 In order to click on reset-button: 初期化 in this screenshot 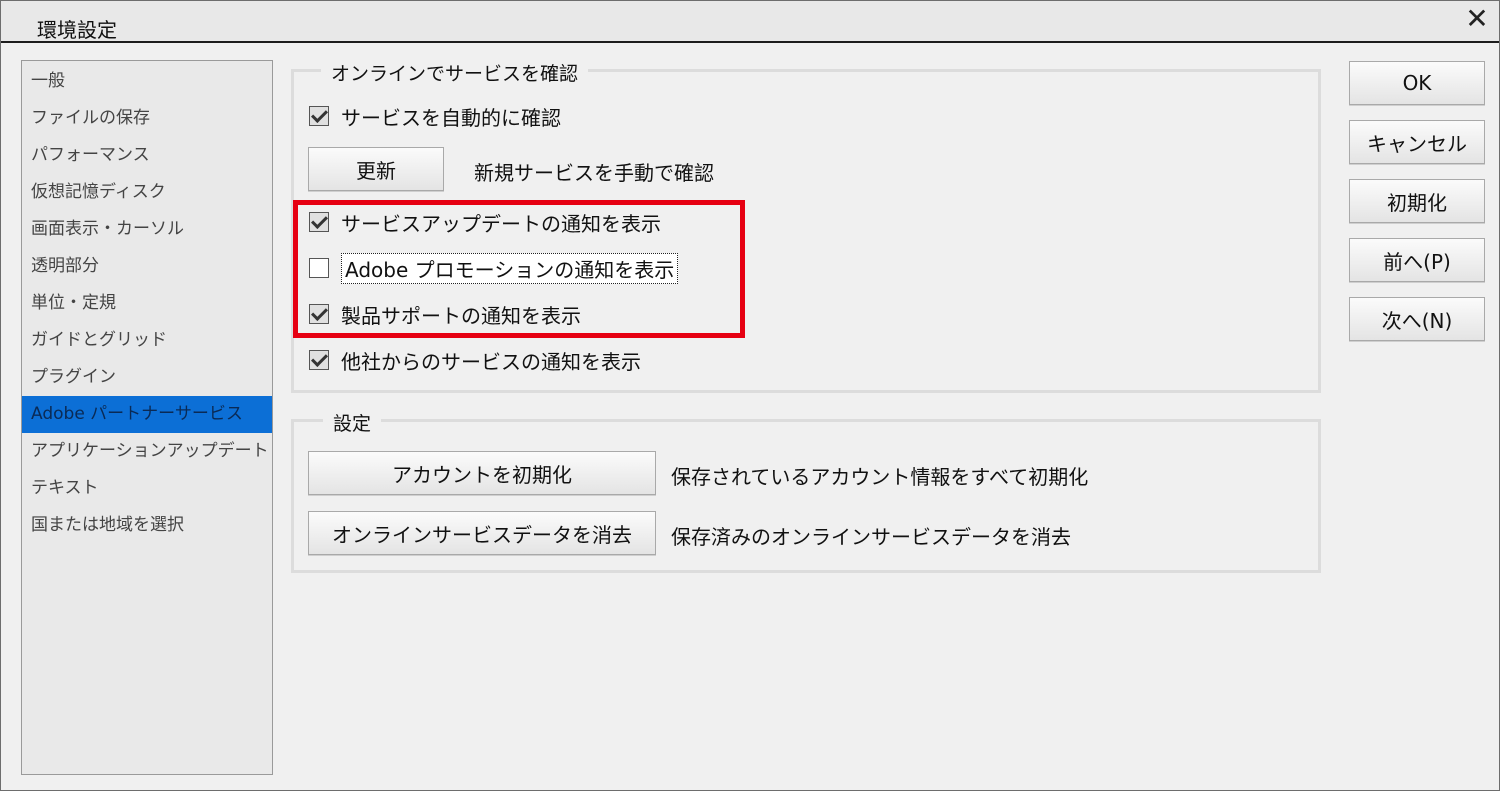, I will do `click(1417, 201)`.